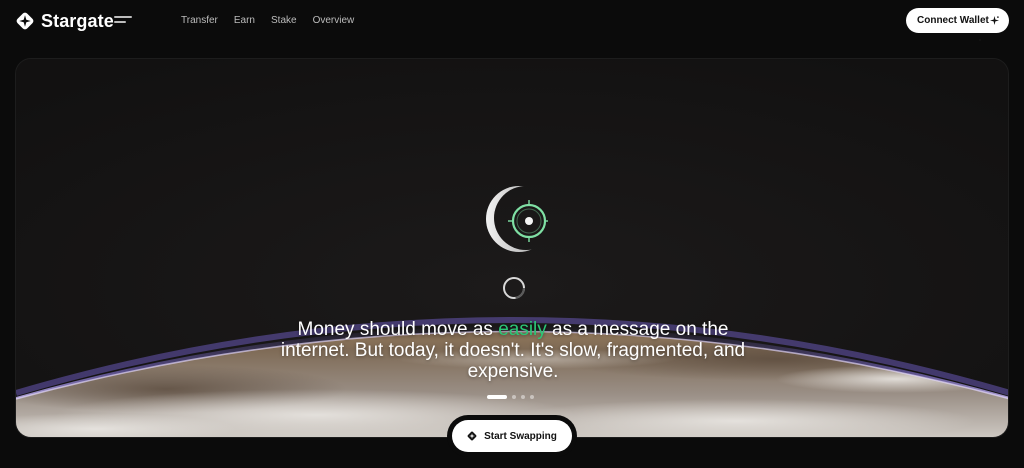  I want to click on nav-overview: Overview, so click(334, 21).